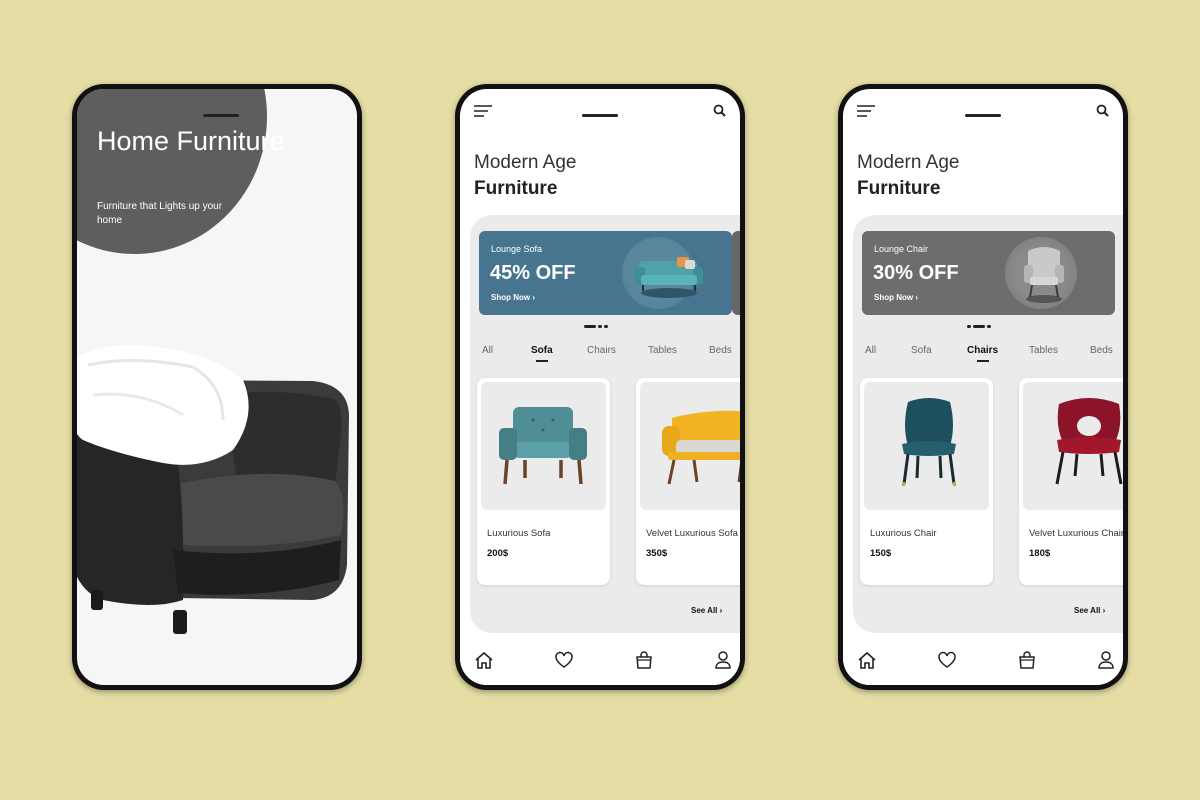  Describe the element at coordinates (736, 273) in the screenshot. I see `next-banner-peek` at that location.